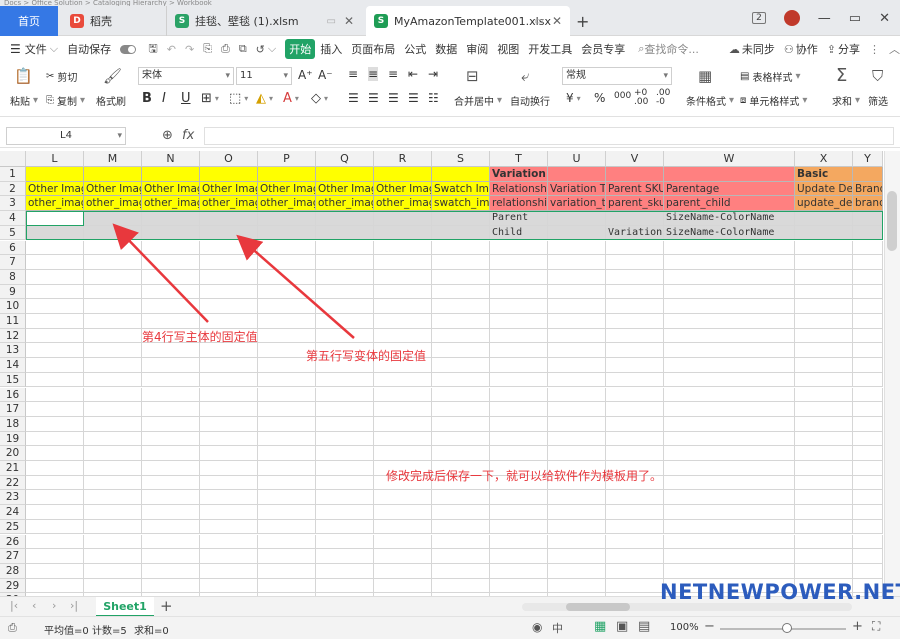  I want to click on cell-N19, so click(171, 439).